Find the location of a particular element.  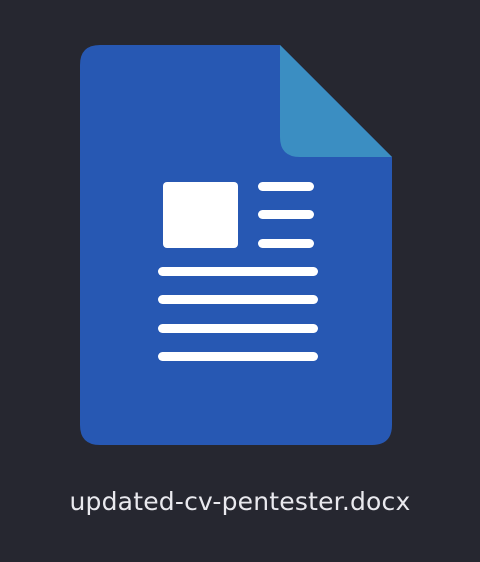

folded-corner-shape is located at coordinates (336, 101).